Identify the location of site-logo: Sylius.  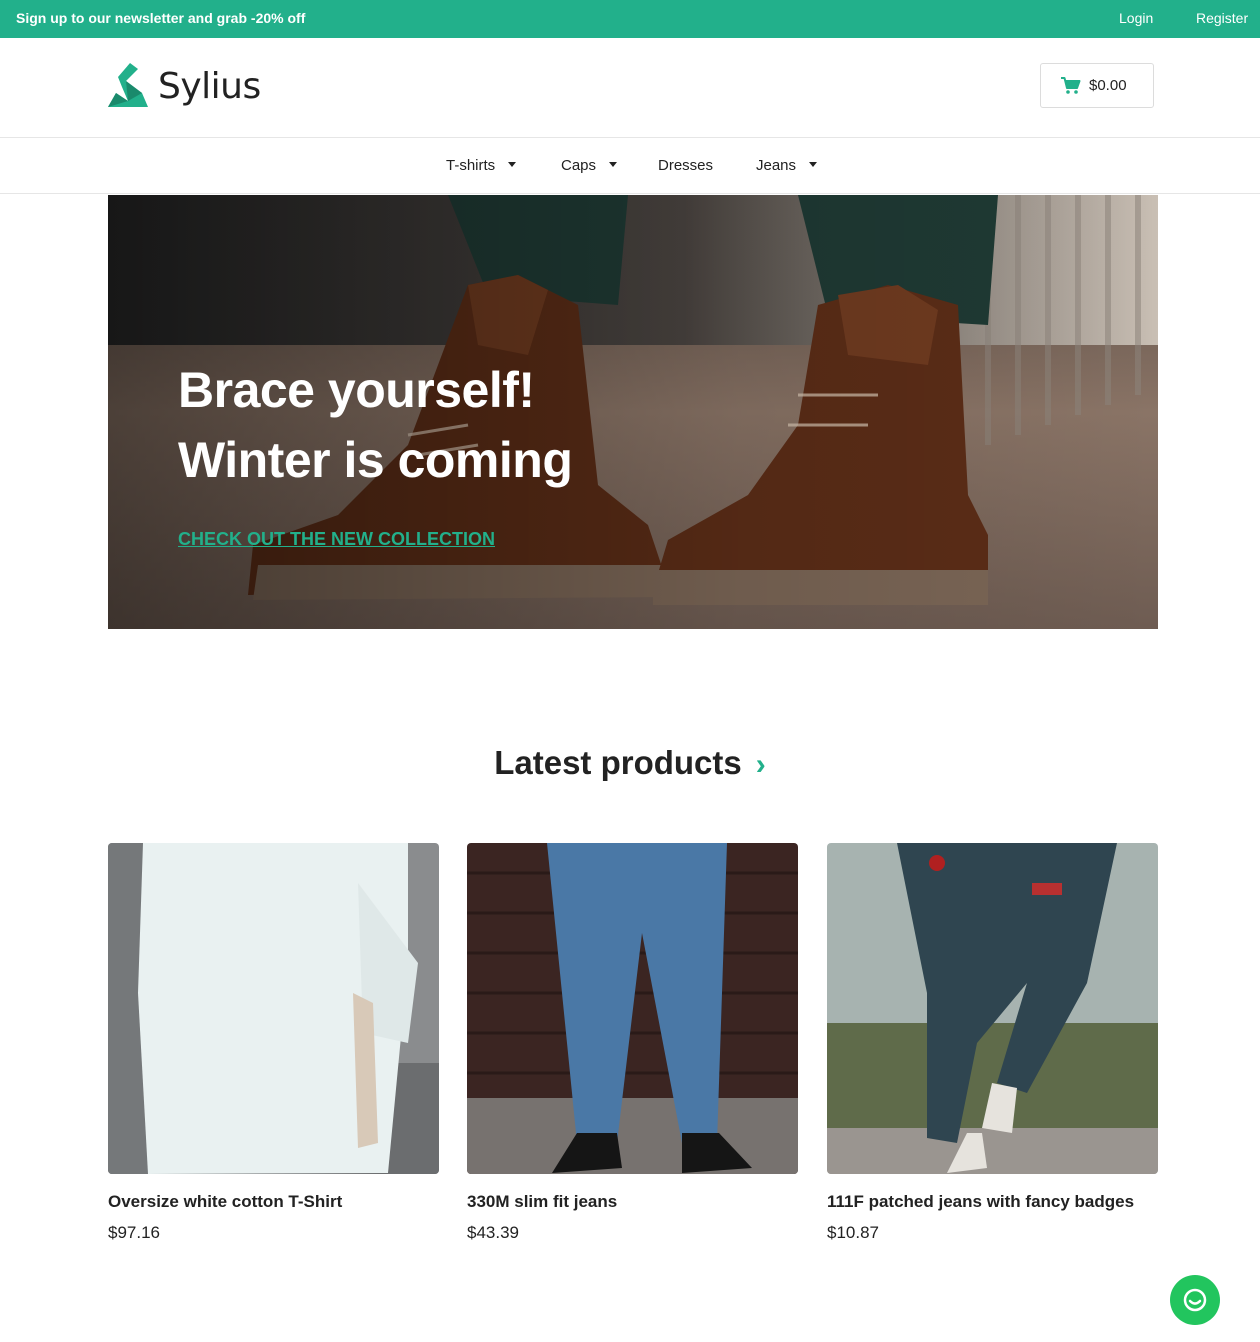
(184, 86).